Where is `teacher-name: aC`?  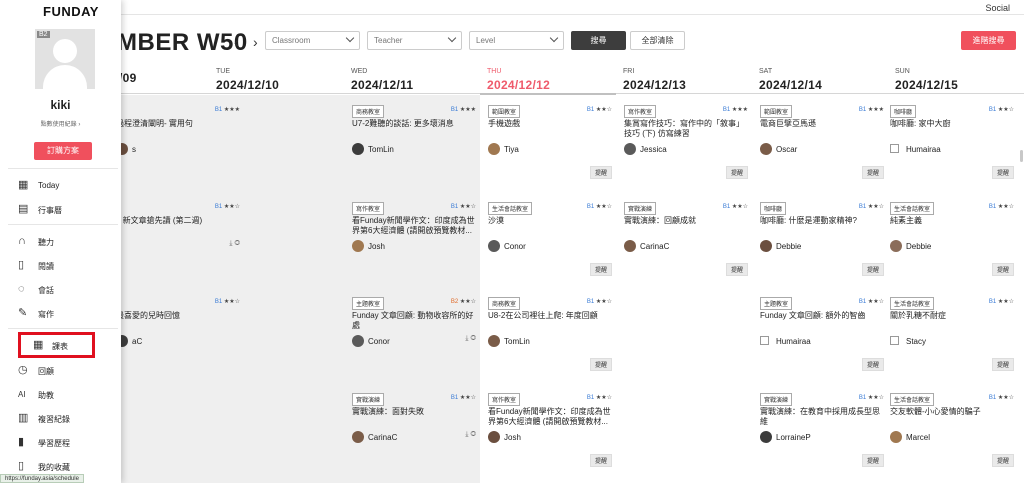
teacher-name: aC is located at coordinates (137, 341).